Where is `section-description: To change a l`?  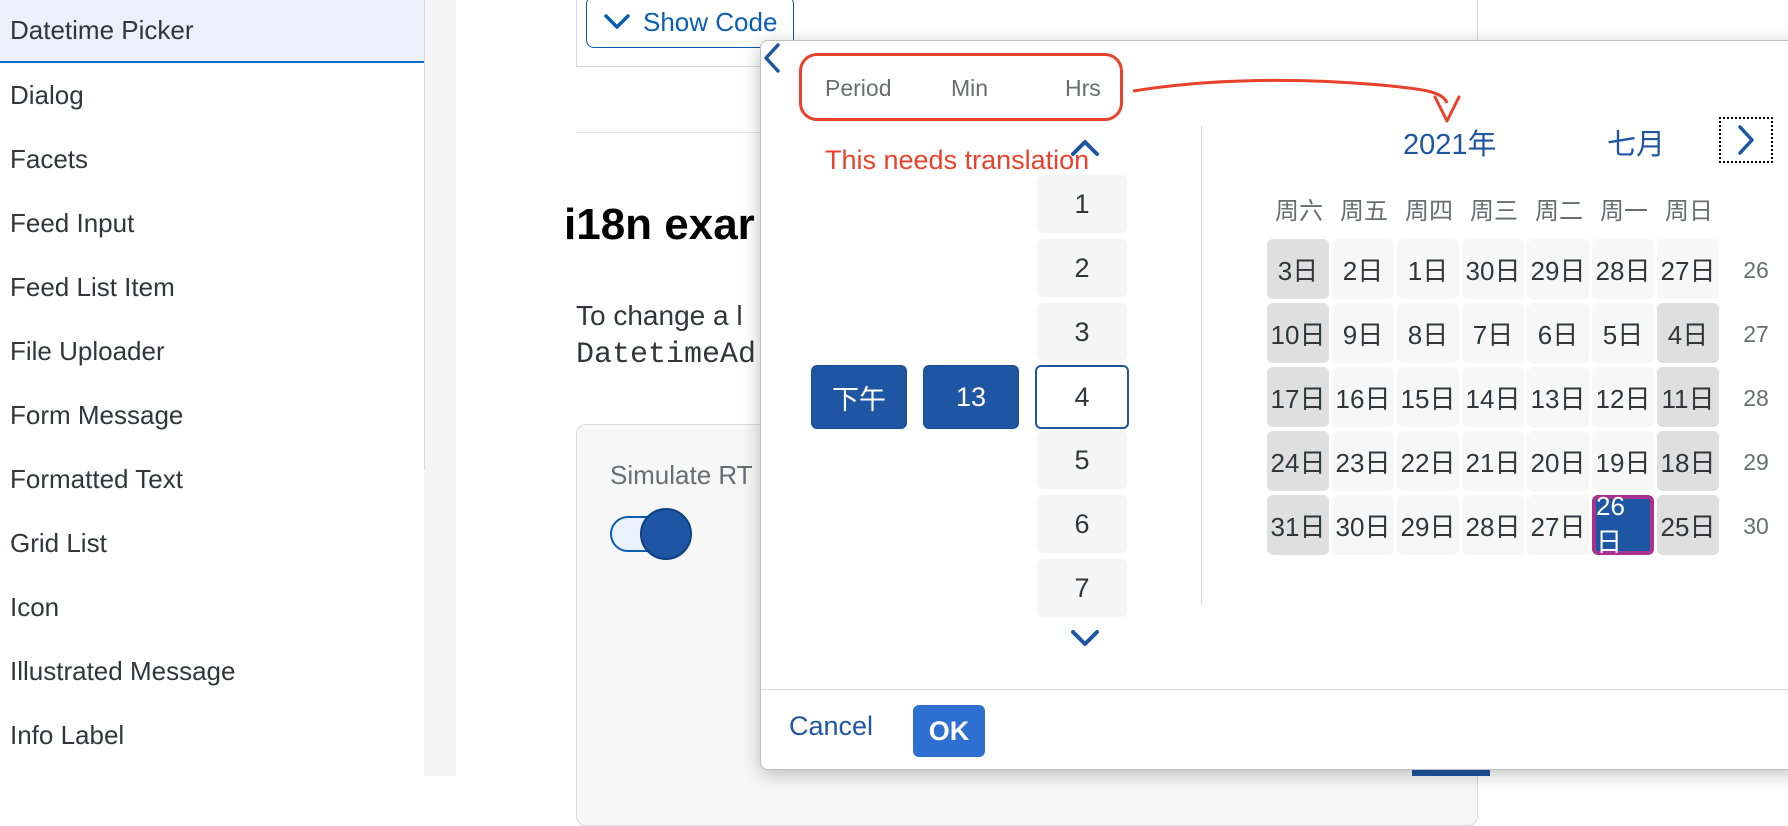
section-description: To change a l is located at coordinates (659, 315).